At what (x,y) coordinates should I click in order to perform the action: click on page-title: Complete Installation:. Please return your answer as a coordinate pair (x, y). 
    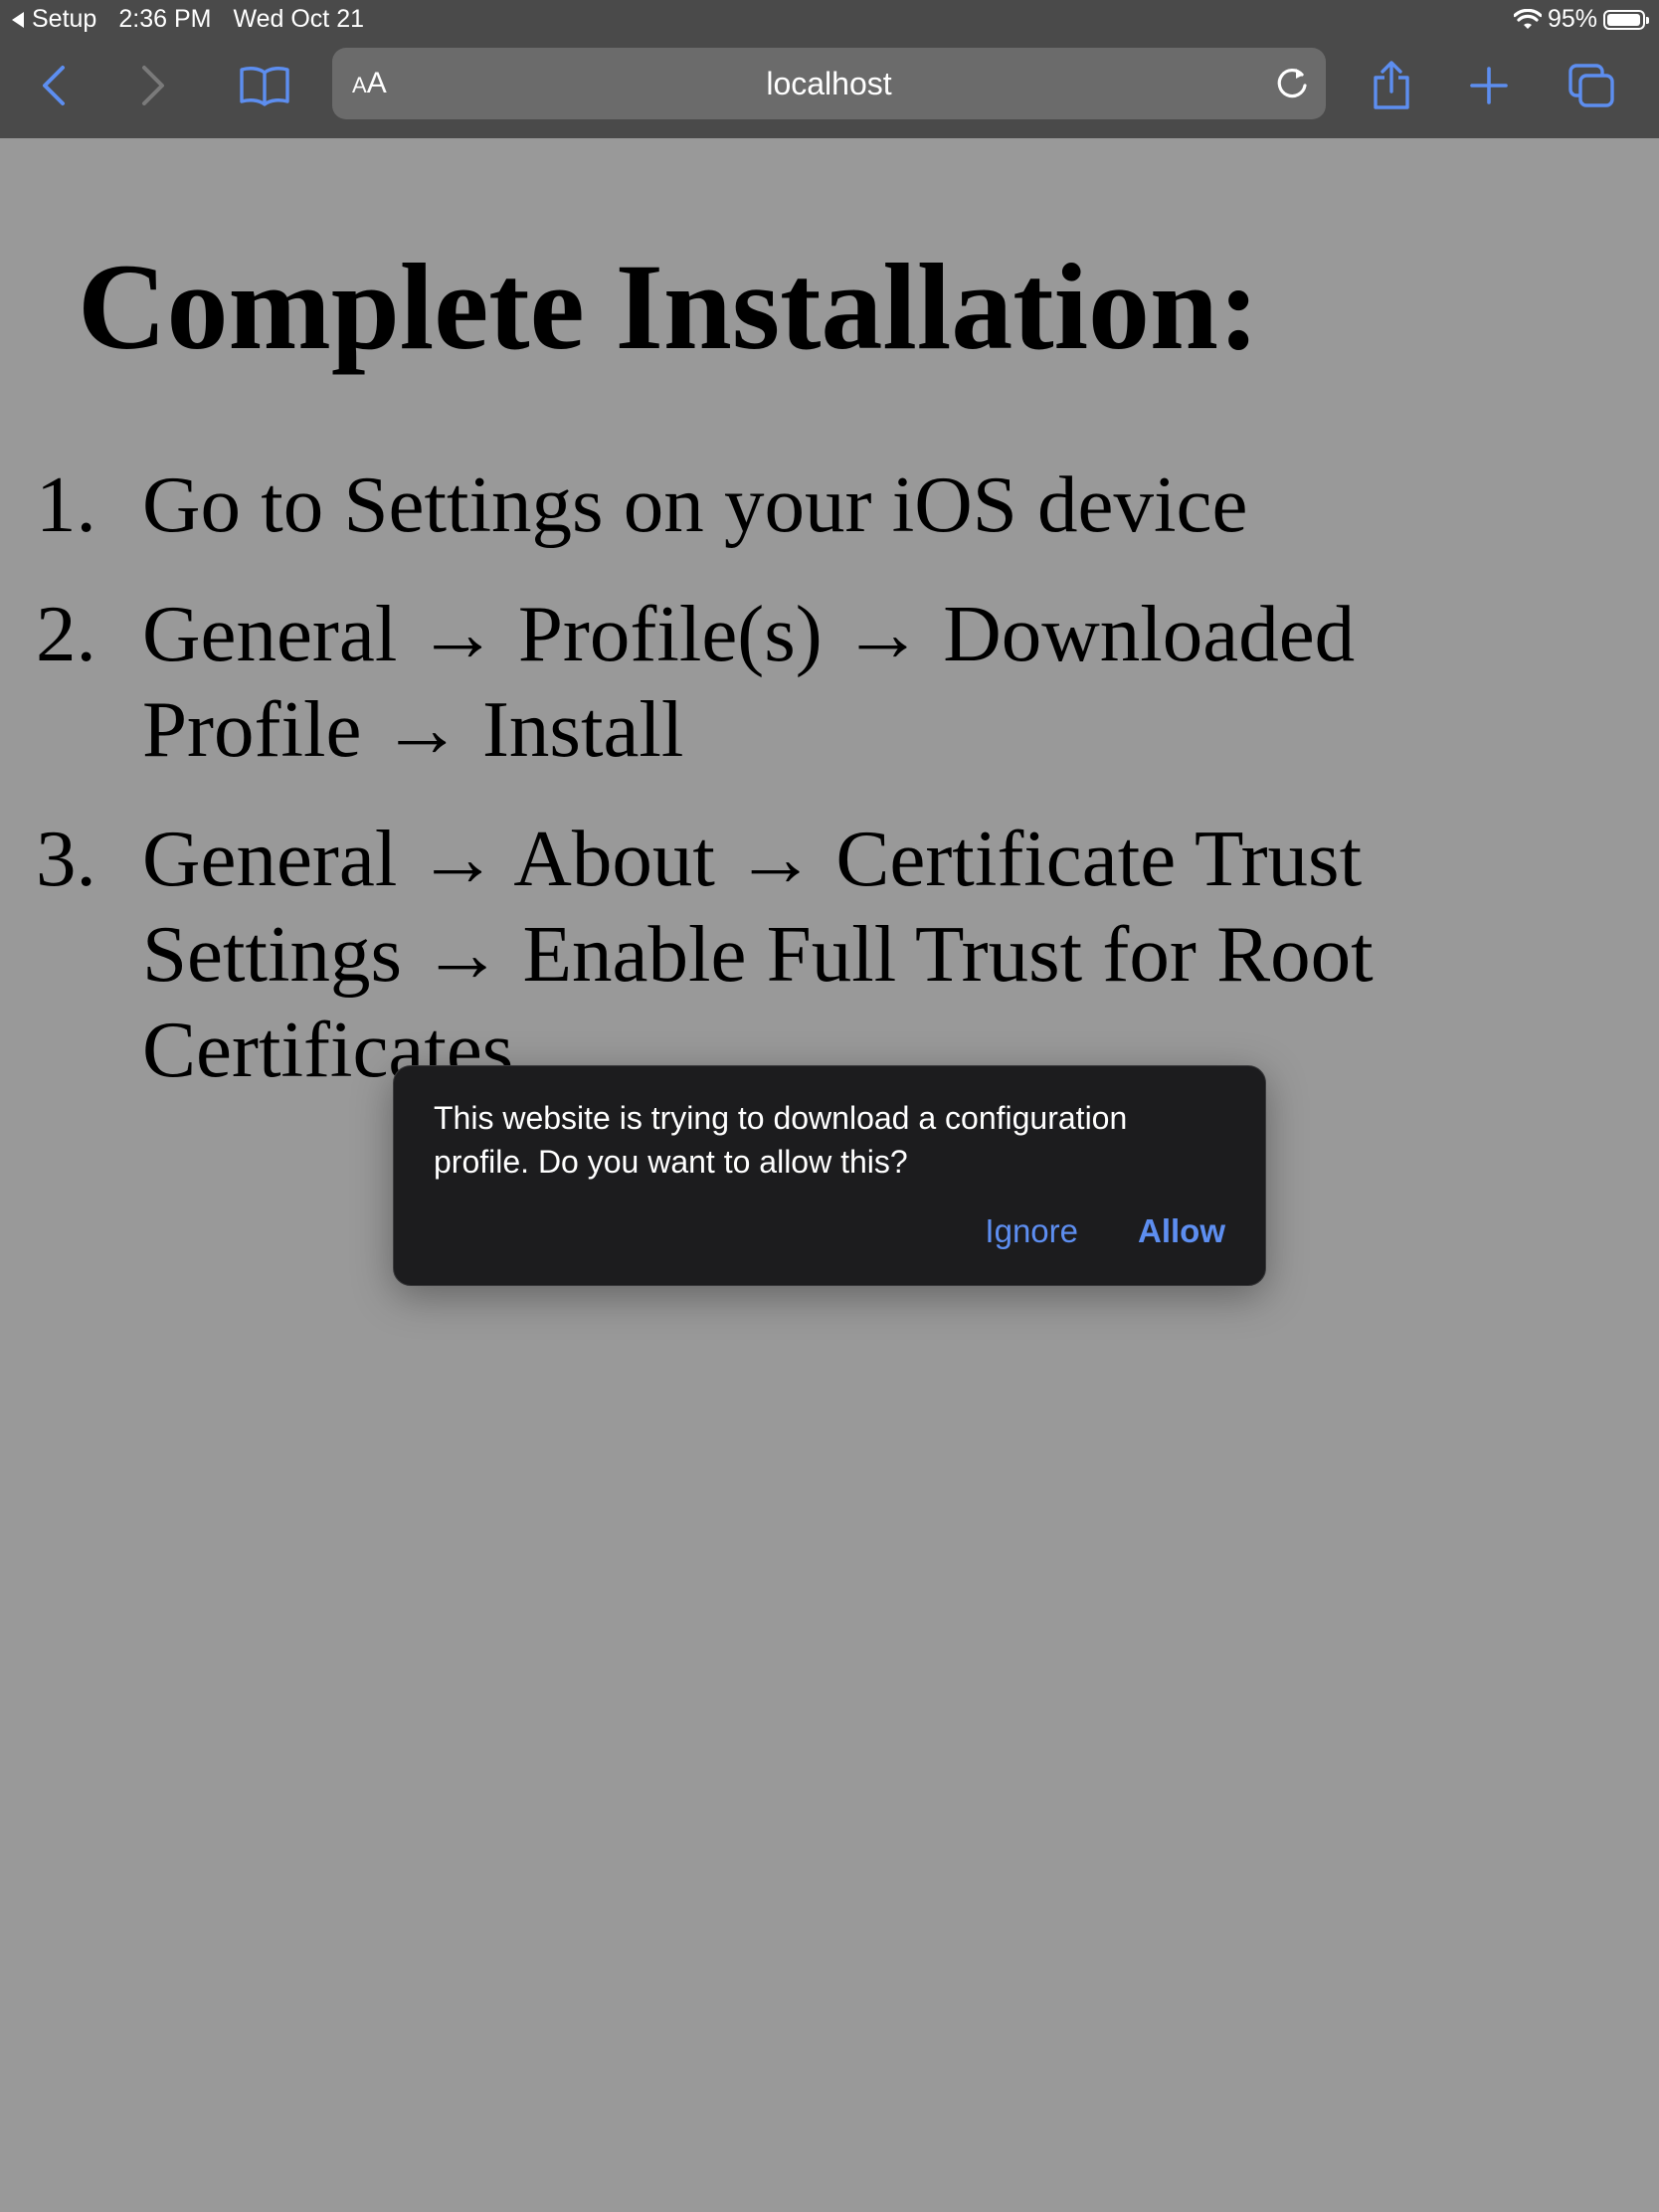
    Looking at the image, I should click on (669, 307).